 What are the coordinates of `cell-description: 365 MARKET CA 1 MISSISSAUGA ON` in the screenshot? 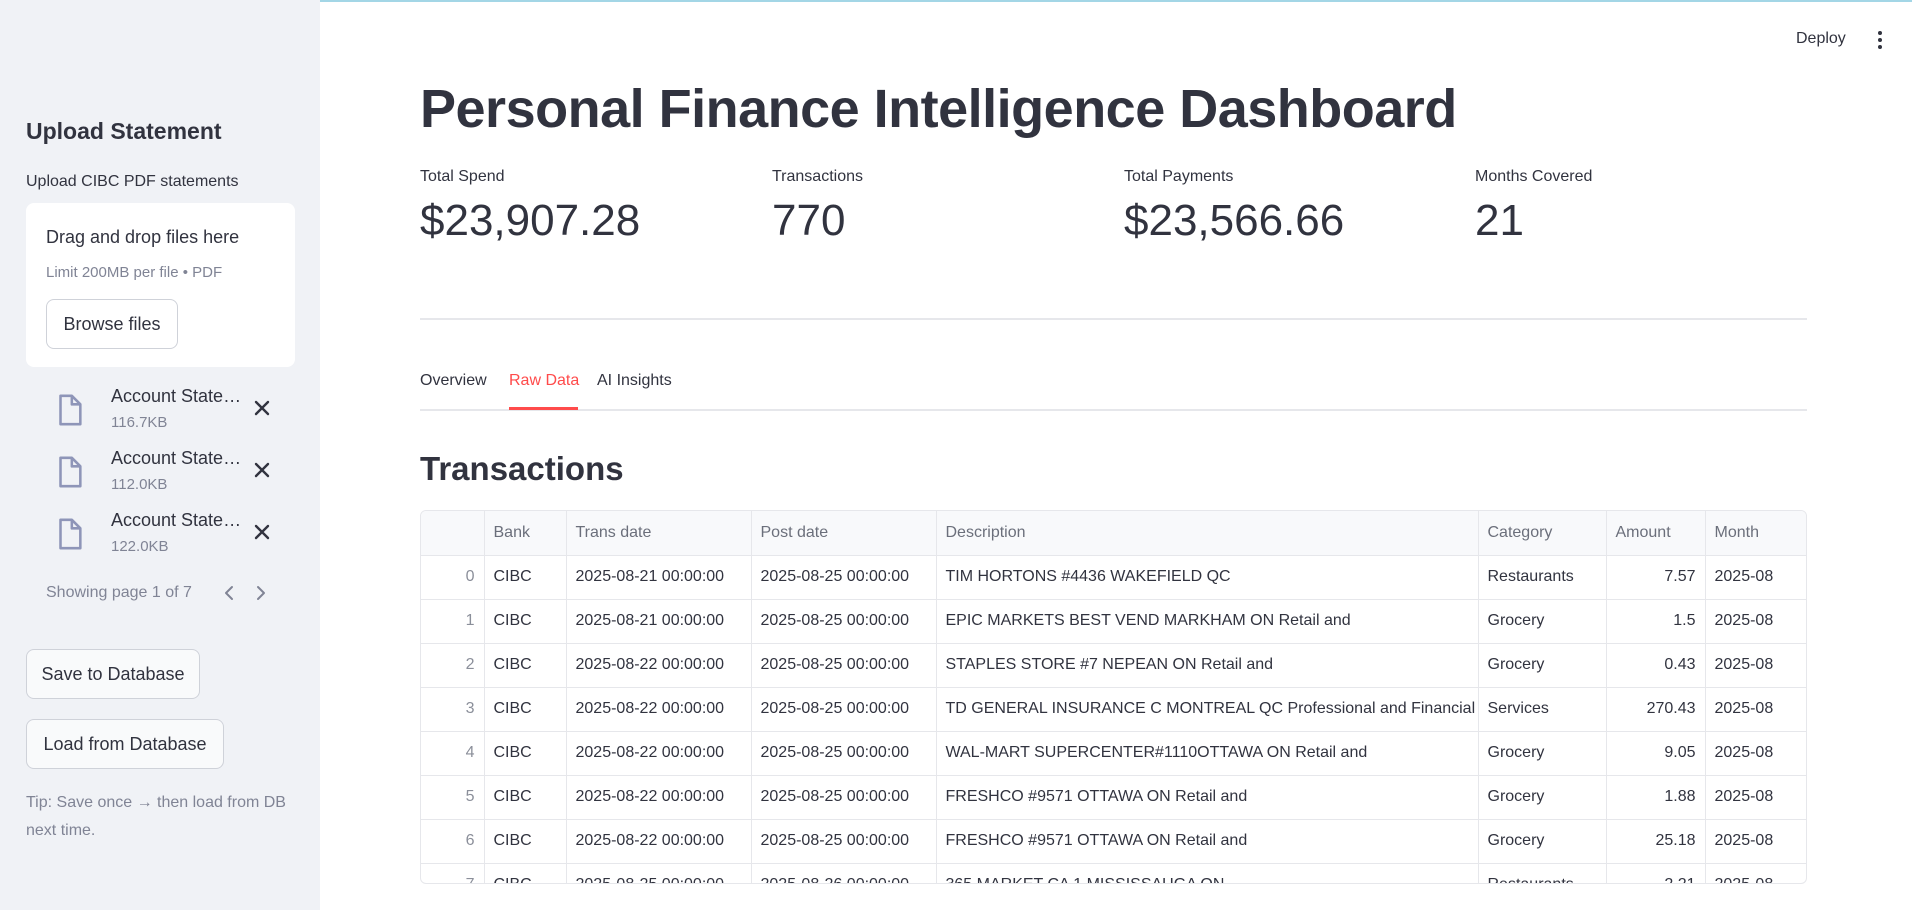 It's located at (1207, 873).